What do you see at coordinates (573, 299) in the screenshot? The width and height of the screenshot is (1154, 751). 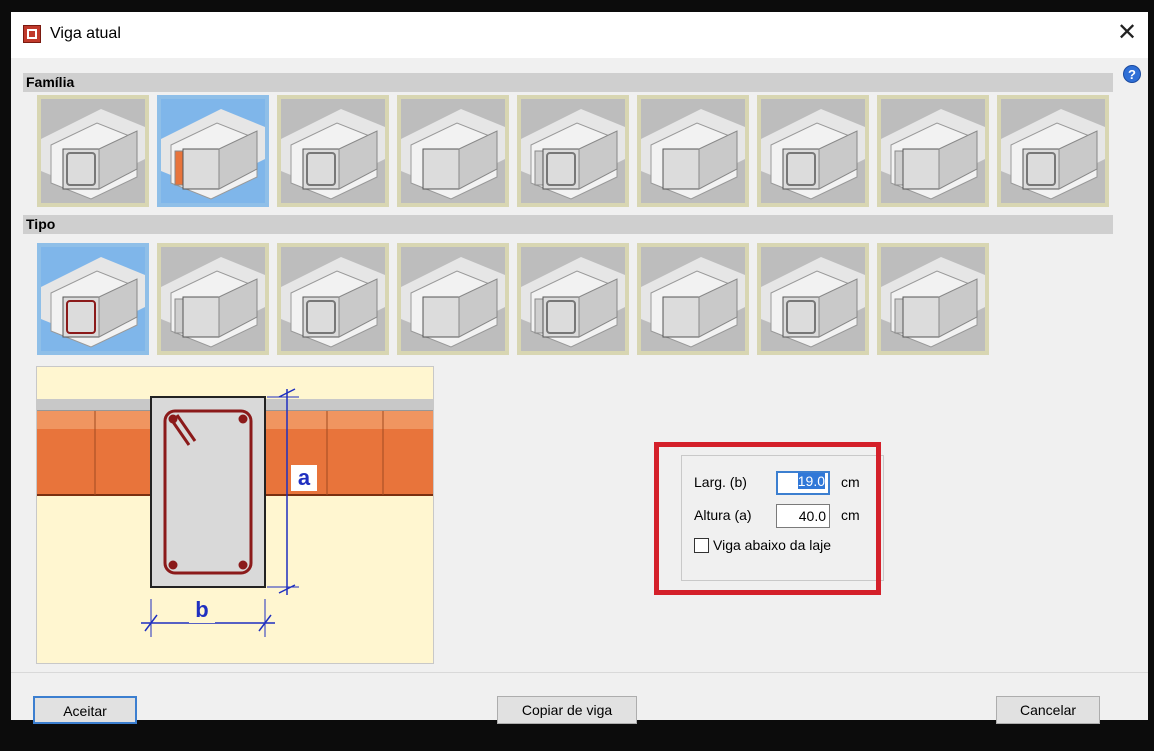 I see `beam-type-t-section-icon` at bounding box center [573, 299].